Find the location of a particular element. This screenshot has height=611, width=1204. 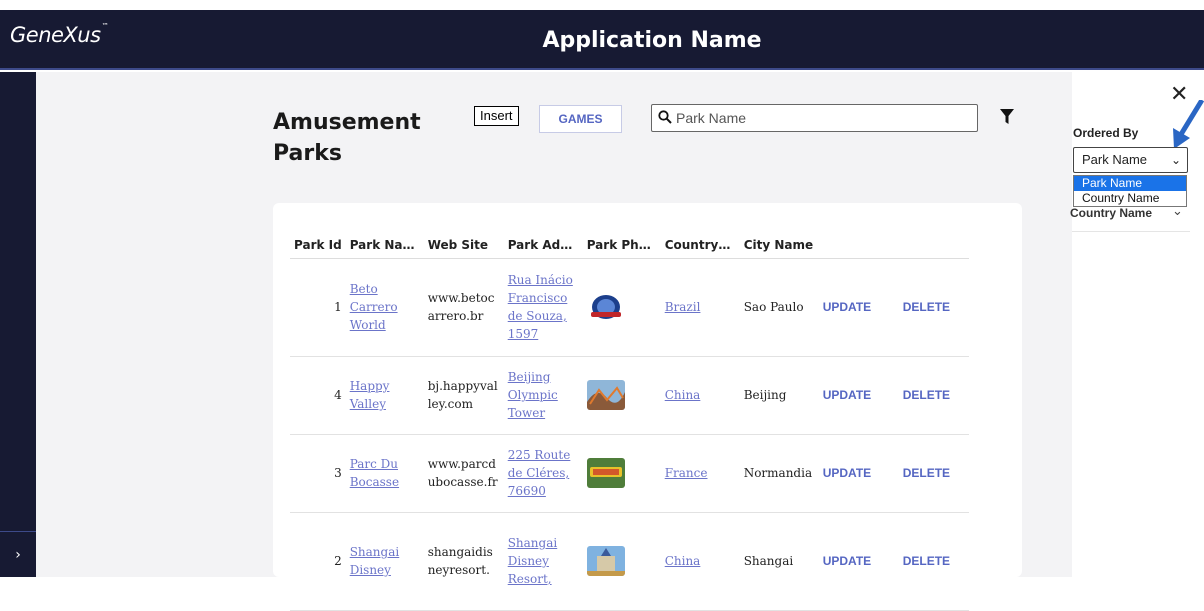

order-option-country-name-label: Country Name is located at coordinates (1111, 213).